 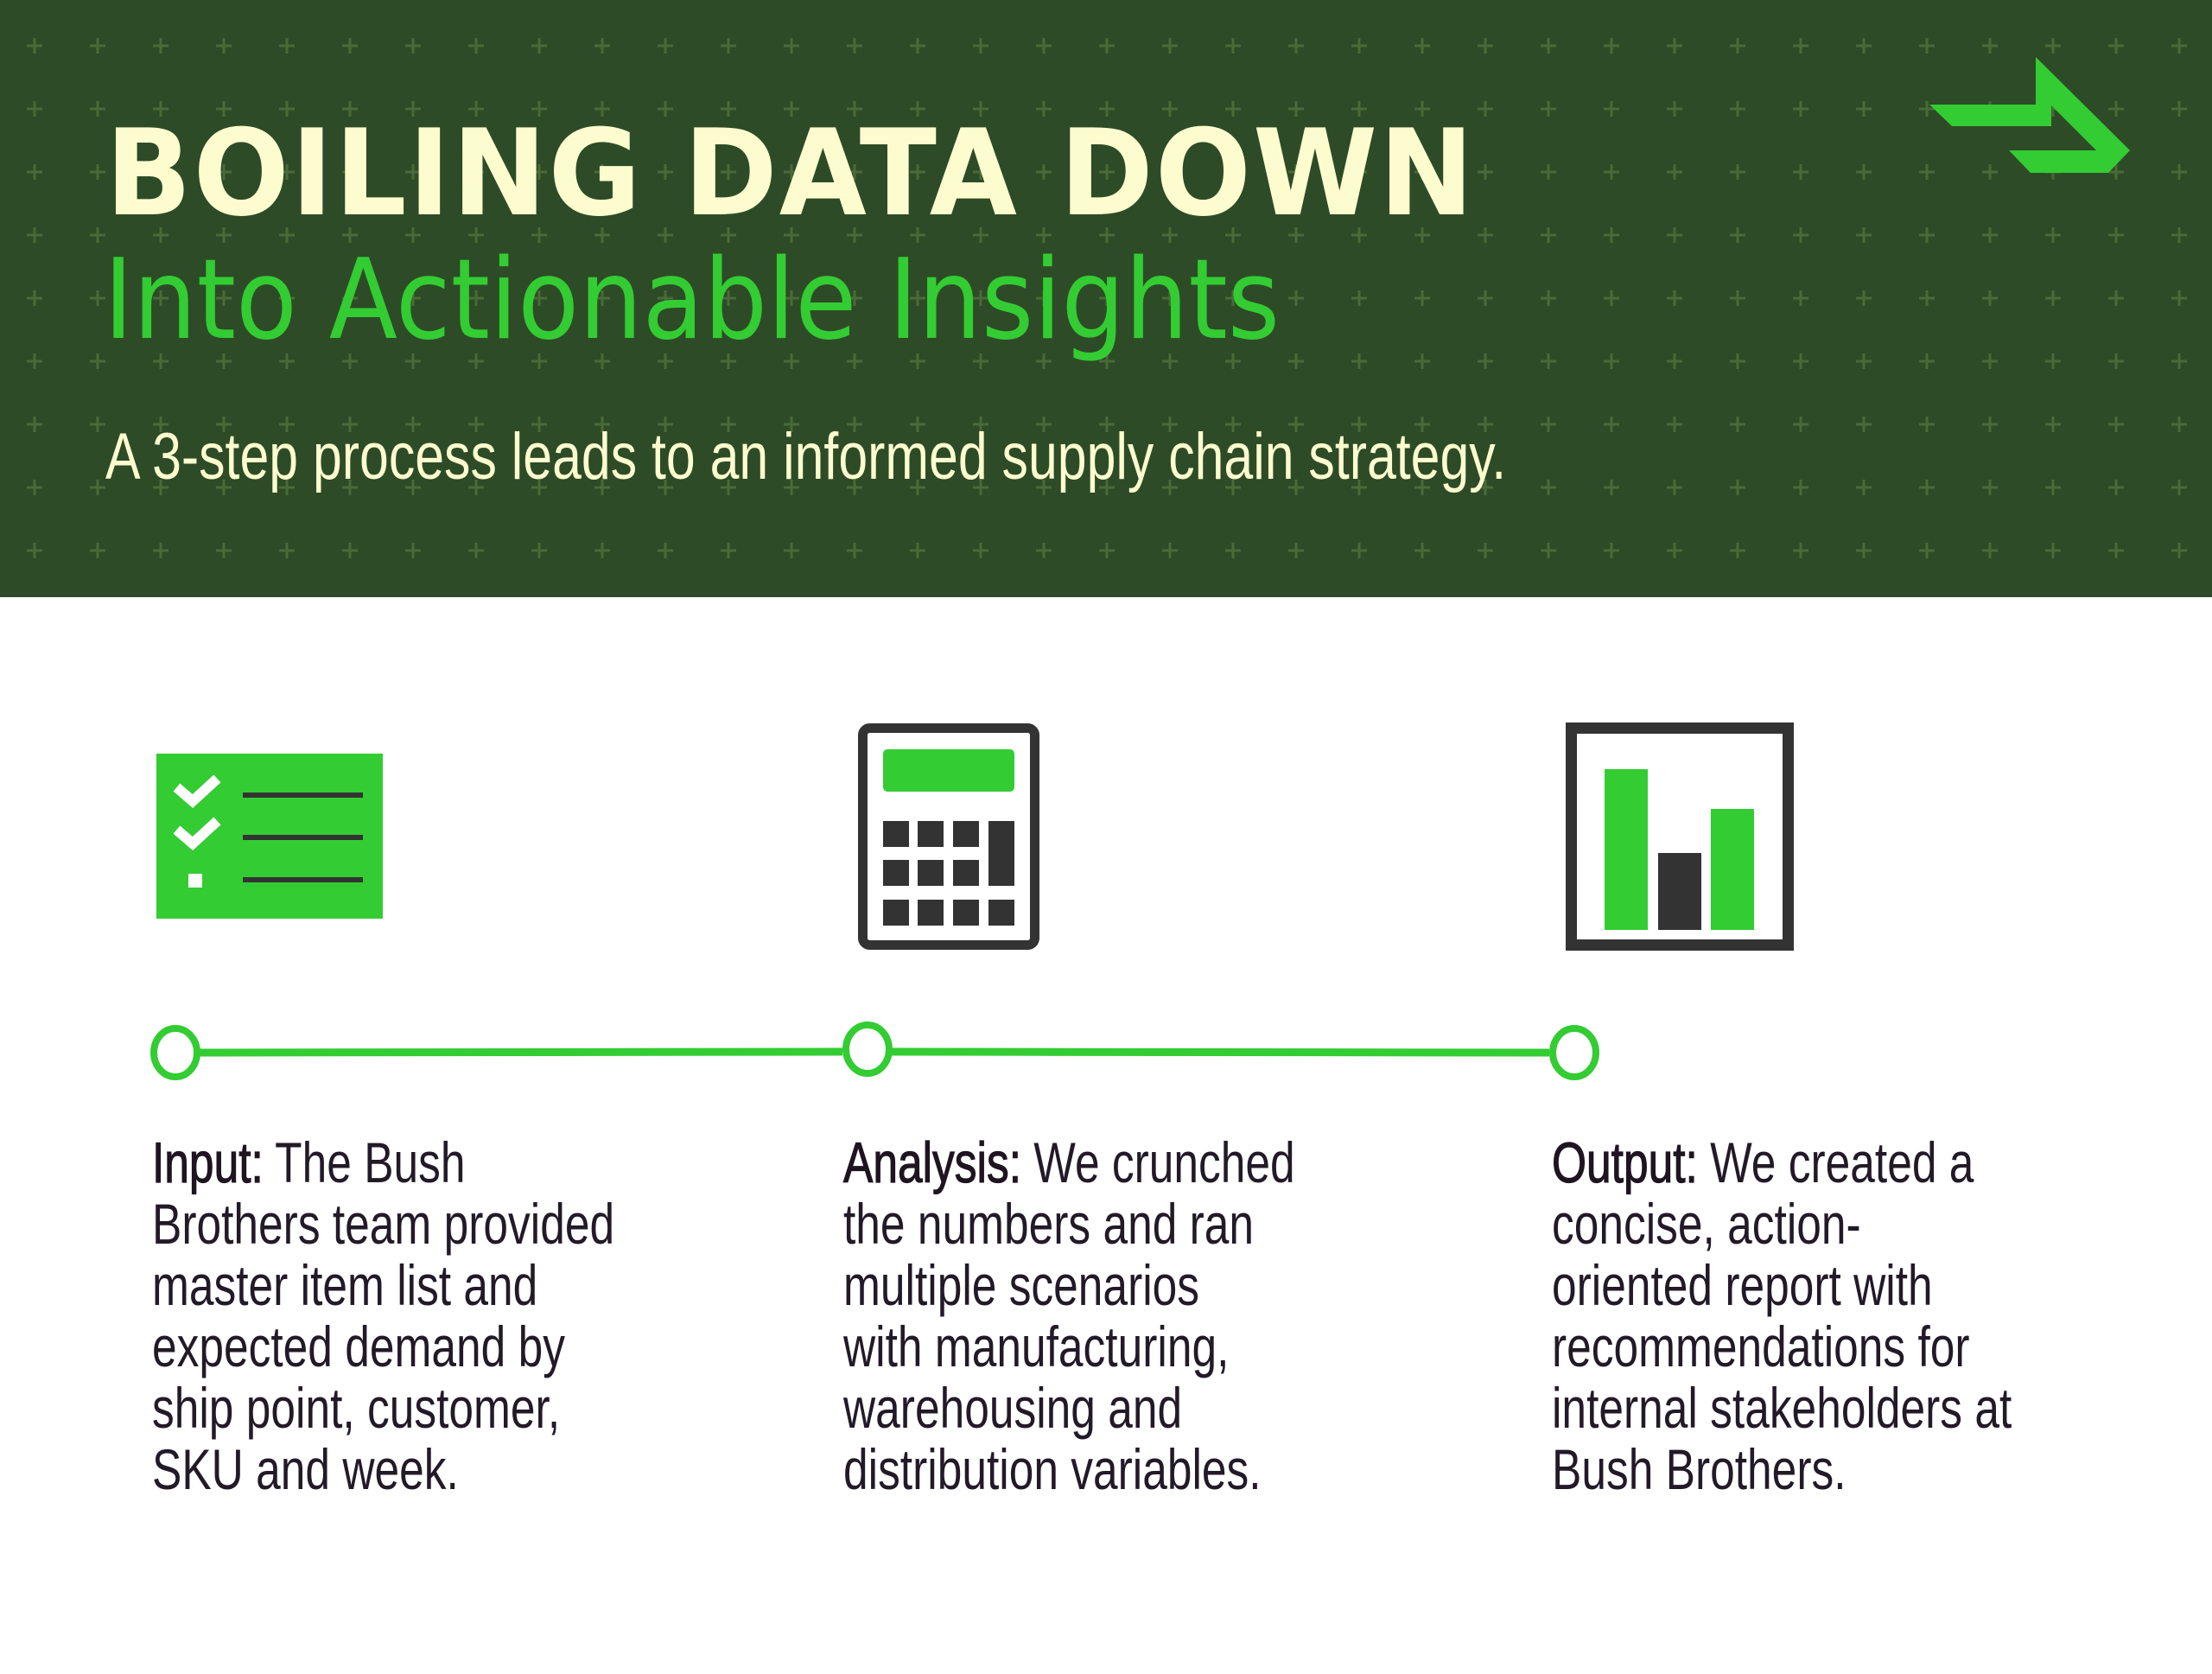 What do you see at coordinates (1680, 836) in the screenshot?
I see `bar-chart-icon` at bounding box center [1680, 836].